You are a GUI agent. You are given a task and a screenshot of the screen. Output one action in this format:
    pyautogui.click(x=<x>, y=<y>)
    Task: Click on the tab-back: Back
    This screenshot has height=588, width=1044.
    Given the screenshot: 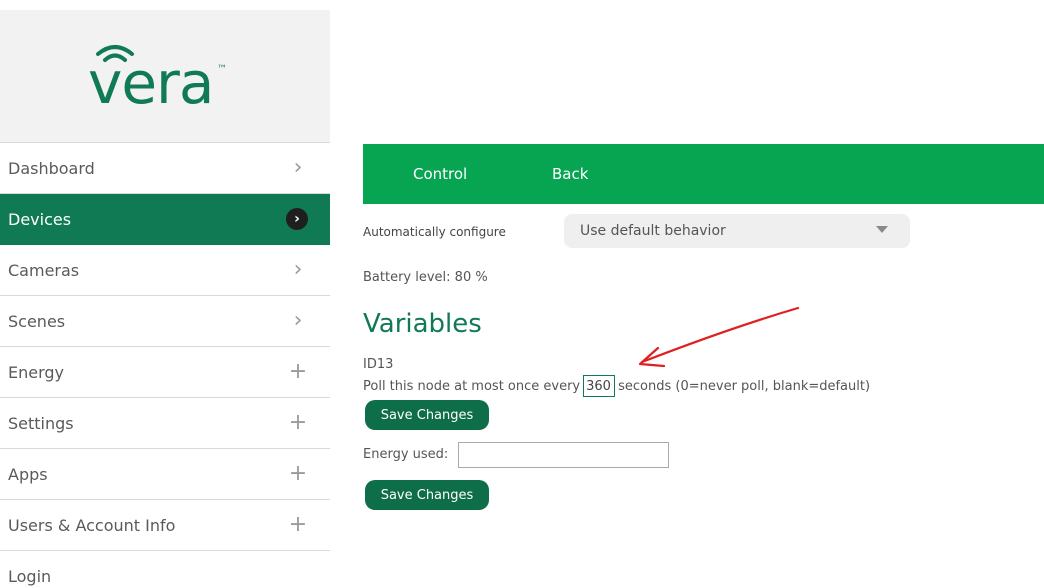 What is the action you would take?
    pyautogui.click(x=570, y=174)
    